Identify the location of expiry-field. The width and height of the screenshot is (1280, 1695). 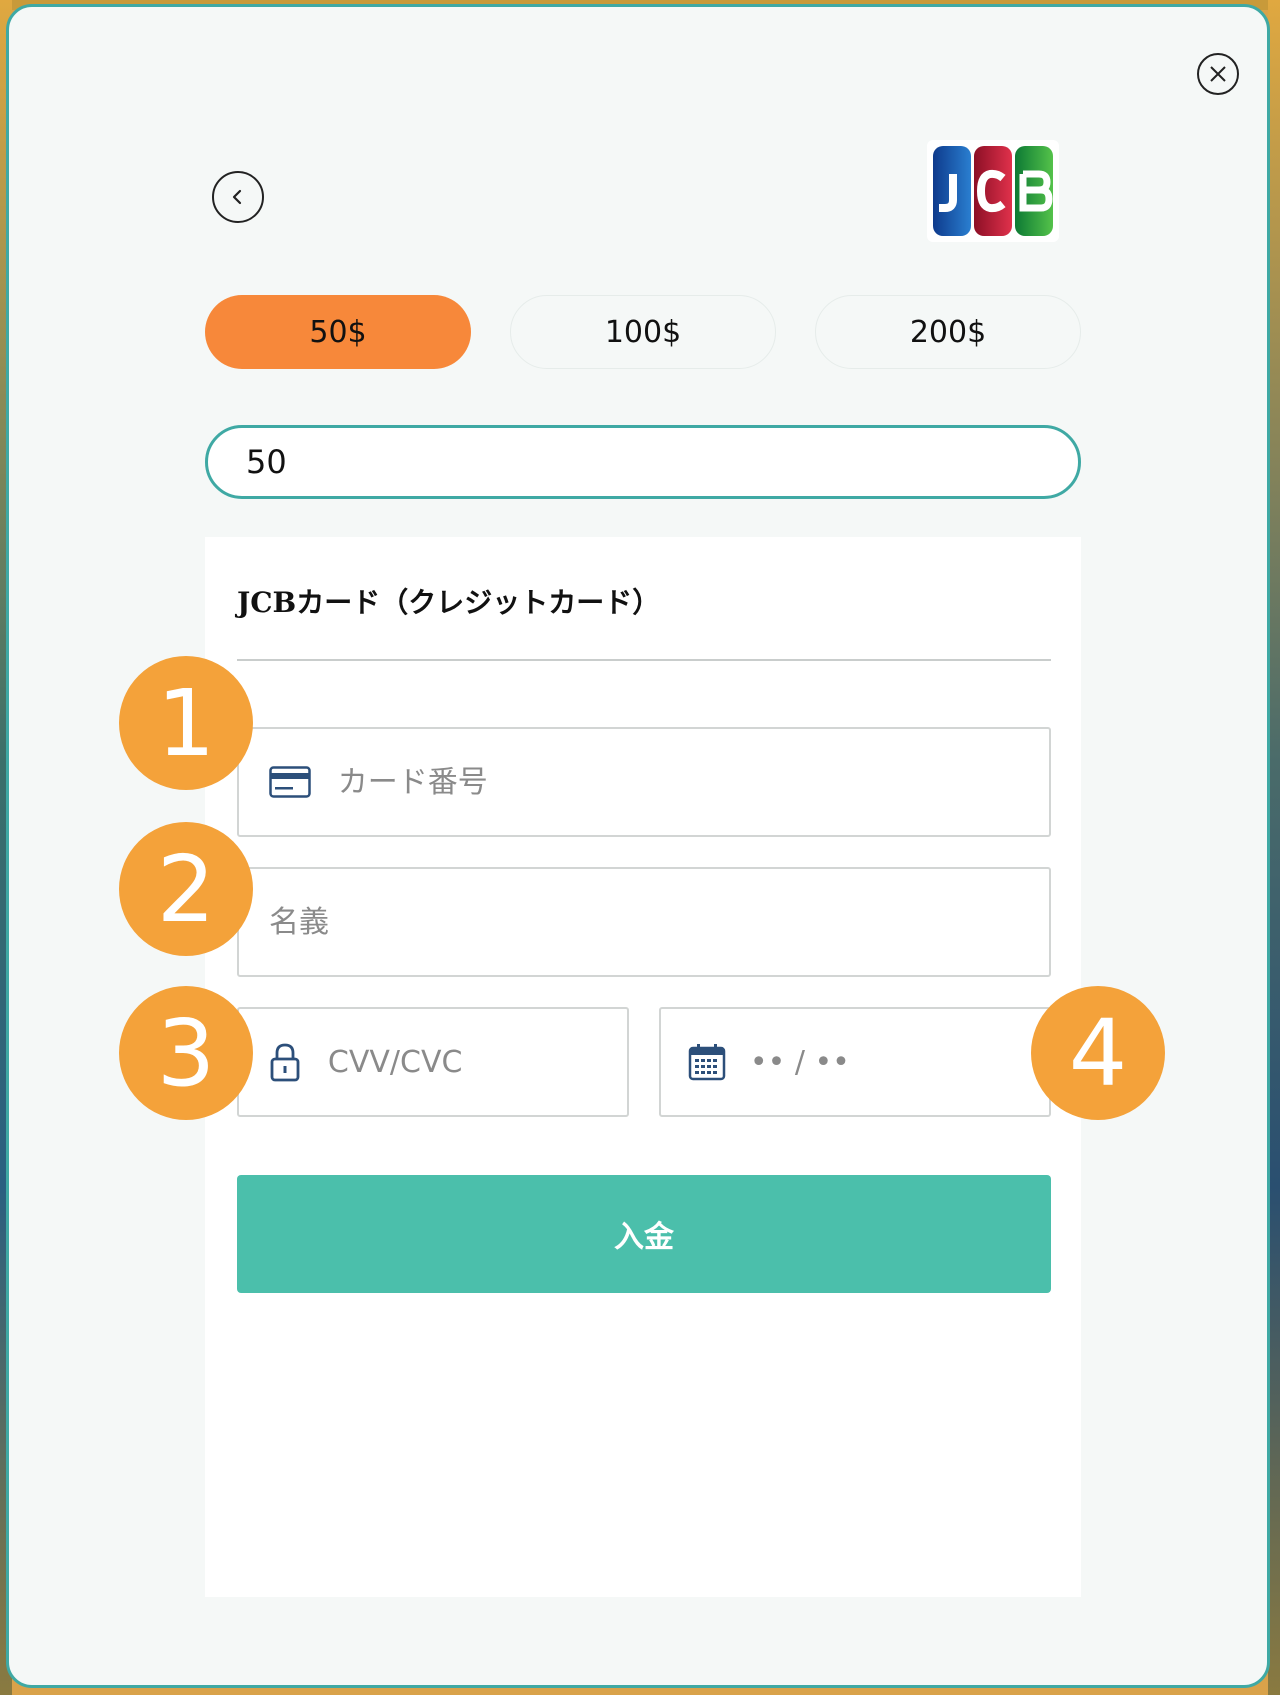
(855, 1062).